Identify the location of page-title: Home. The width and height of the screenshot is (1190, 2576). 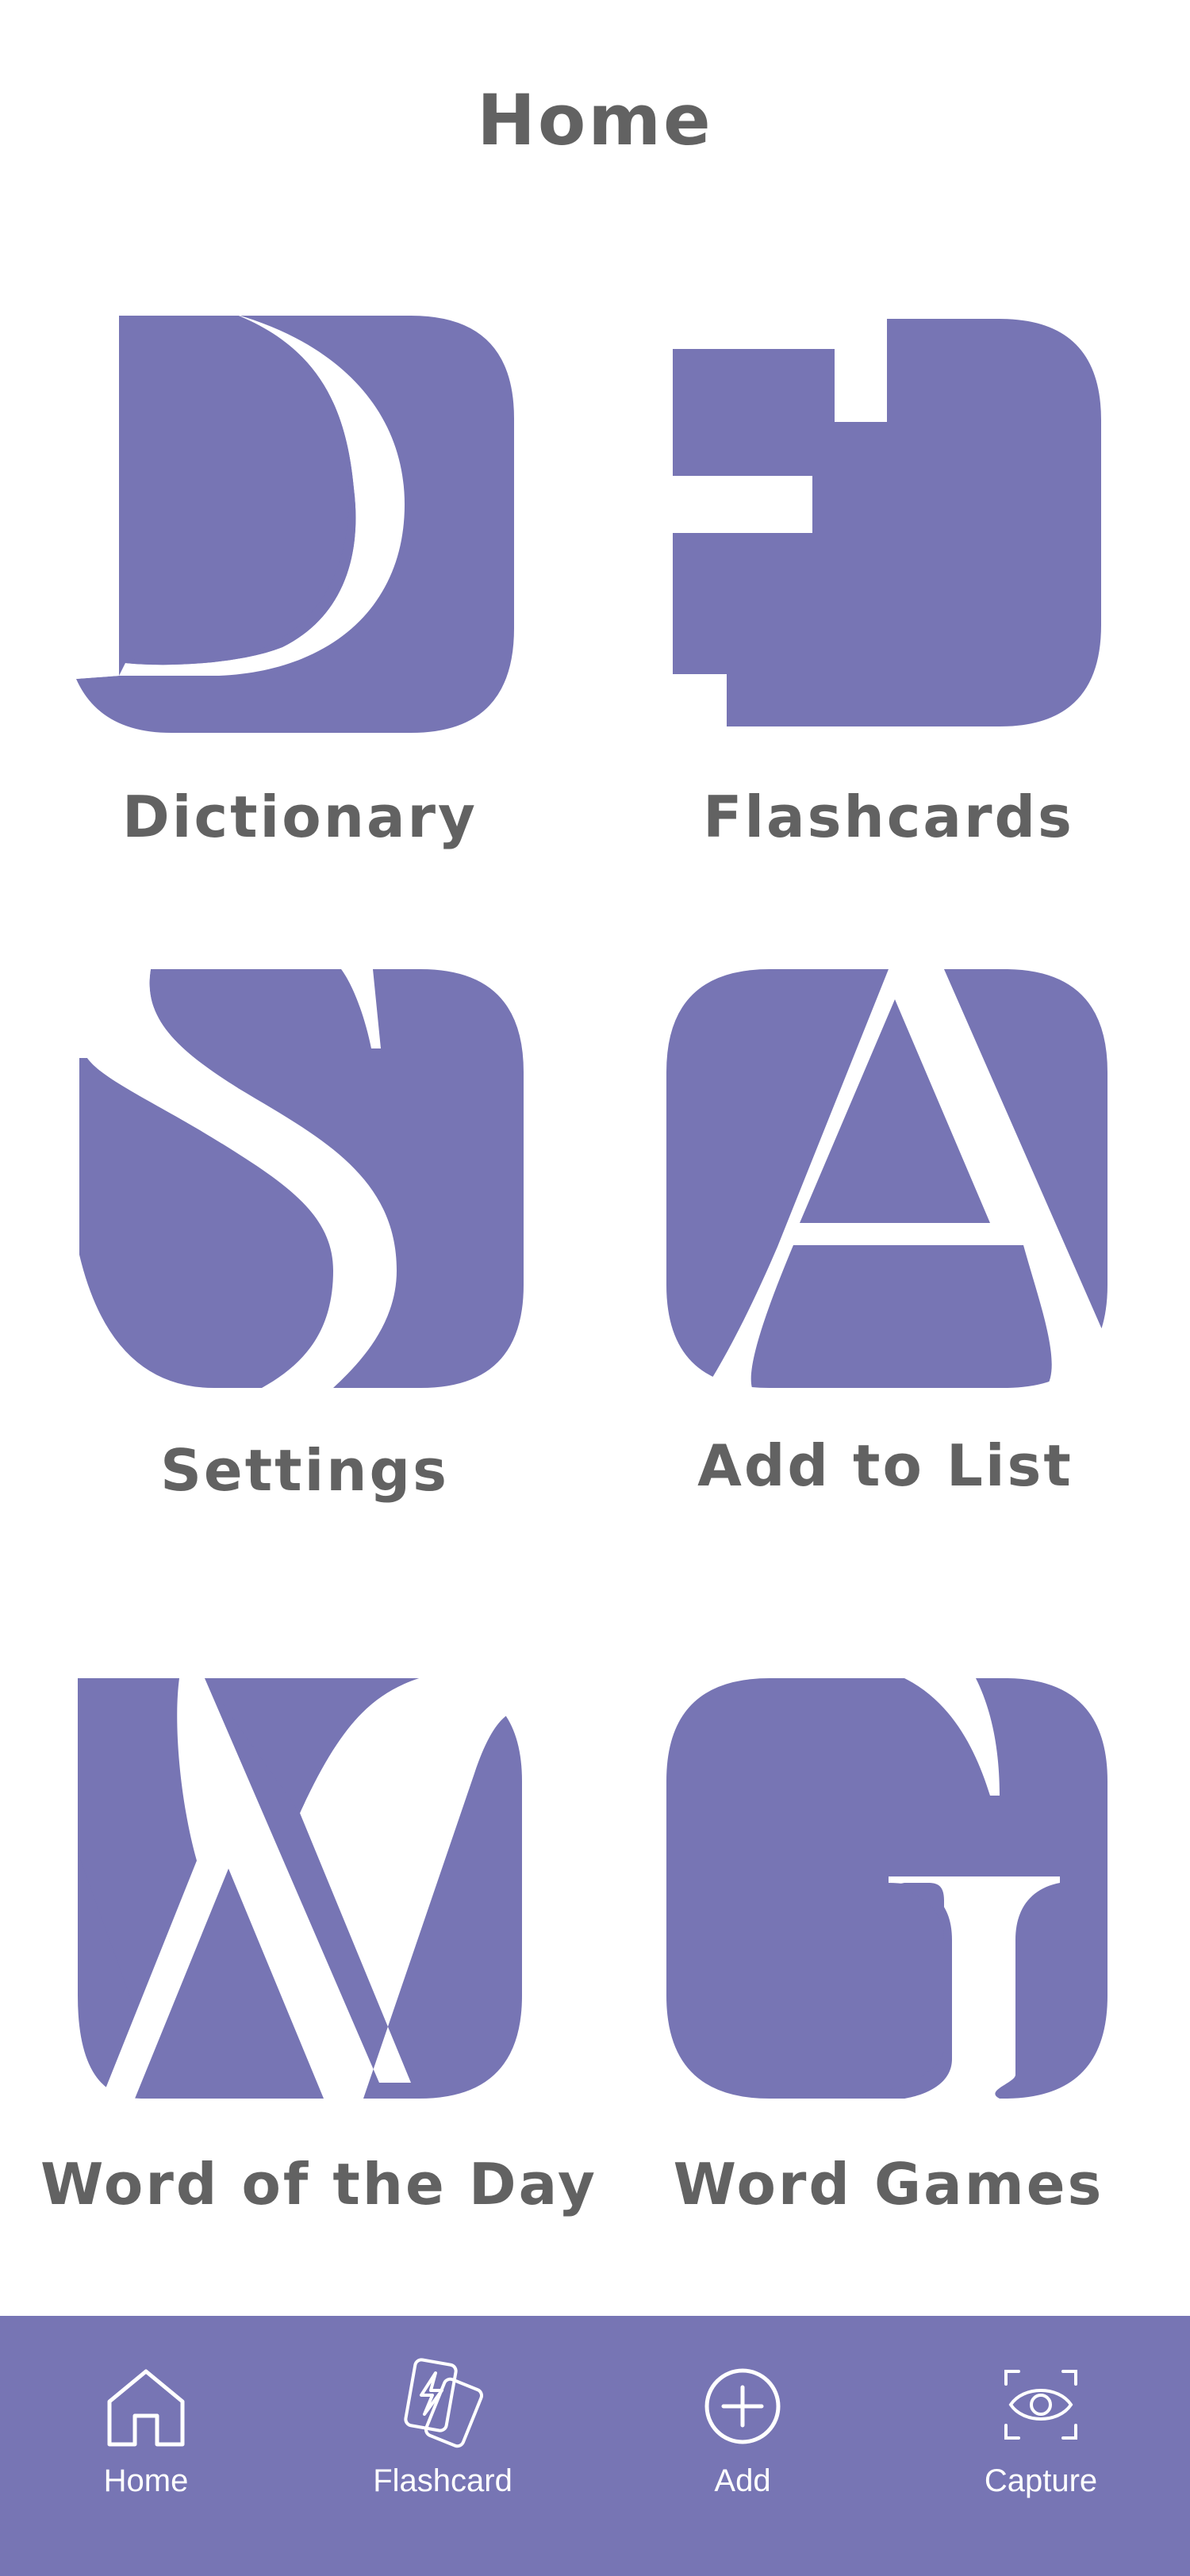
(595, 120).